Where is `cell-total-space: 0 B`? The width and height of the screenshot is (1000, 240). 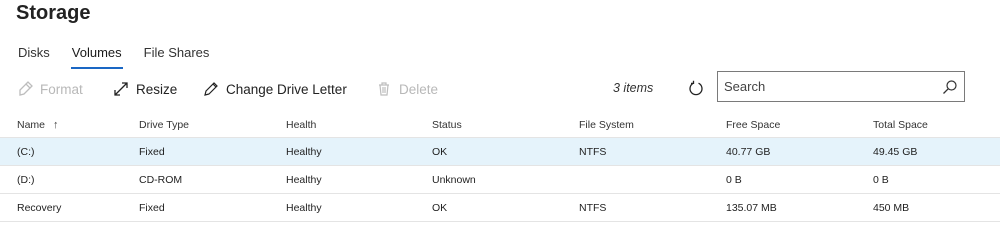 cell-total-space: 0 B is located at coordinates (881, 179).